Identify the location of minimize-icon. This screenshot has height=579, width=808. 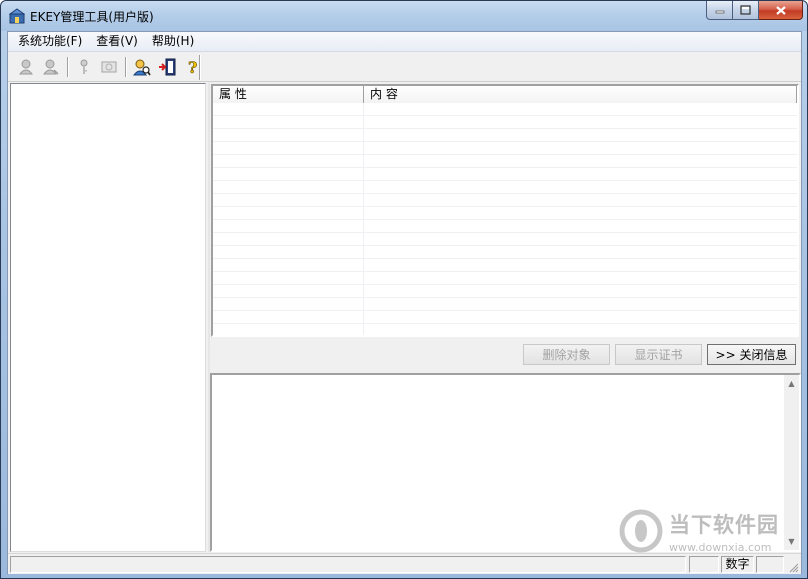
(719, 12).